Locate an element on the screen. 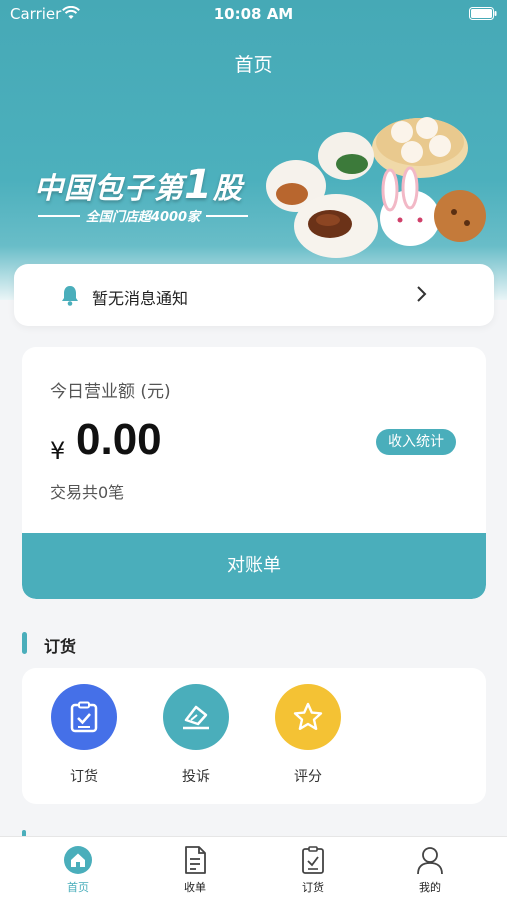 This screenshot has height=900, width=507. currency-symbol: ¥ is located at coordinates (58, 451).